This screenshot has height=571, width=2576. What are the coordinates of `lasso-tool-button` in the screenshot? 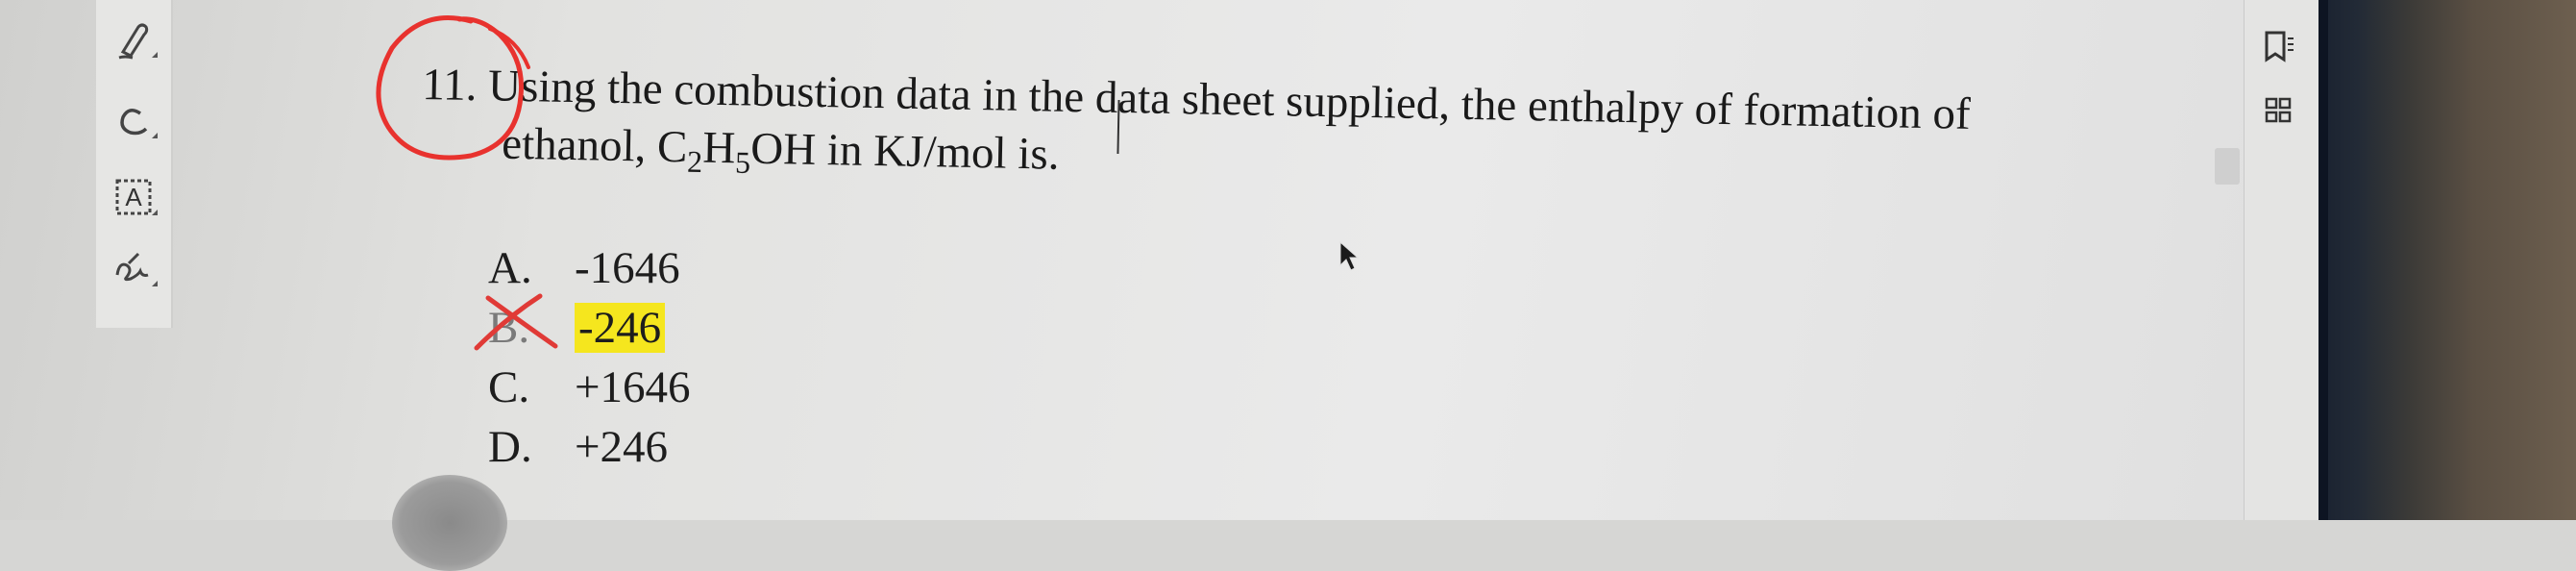 It's located at (134, 121).